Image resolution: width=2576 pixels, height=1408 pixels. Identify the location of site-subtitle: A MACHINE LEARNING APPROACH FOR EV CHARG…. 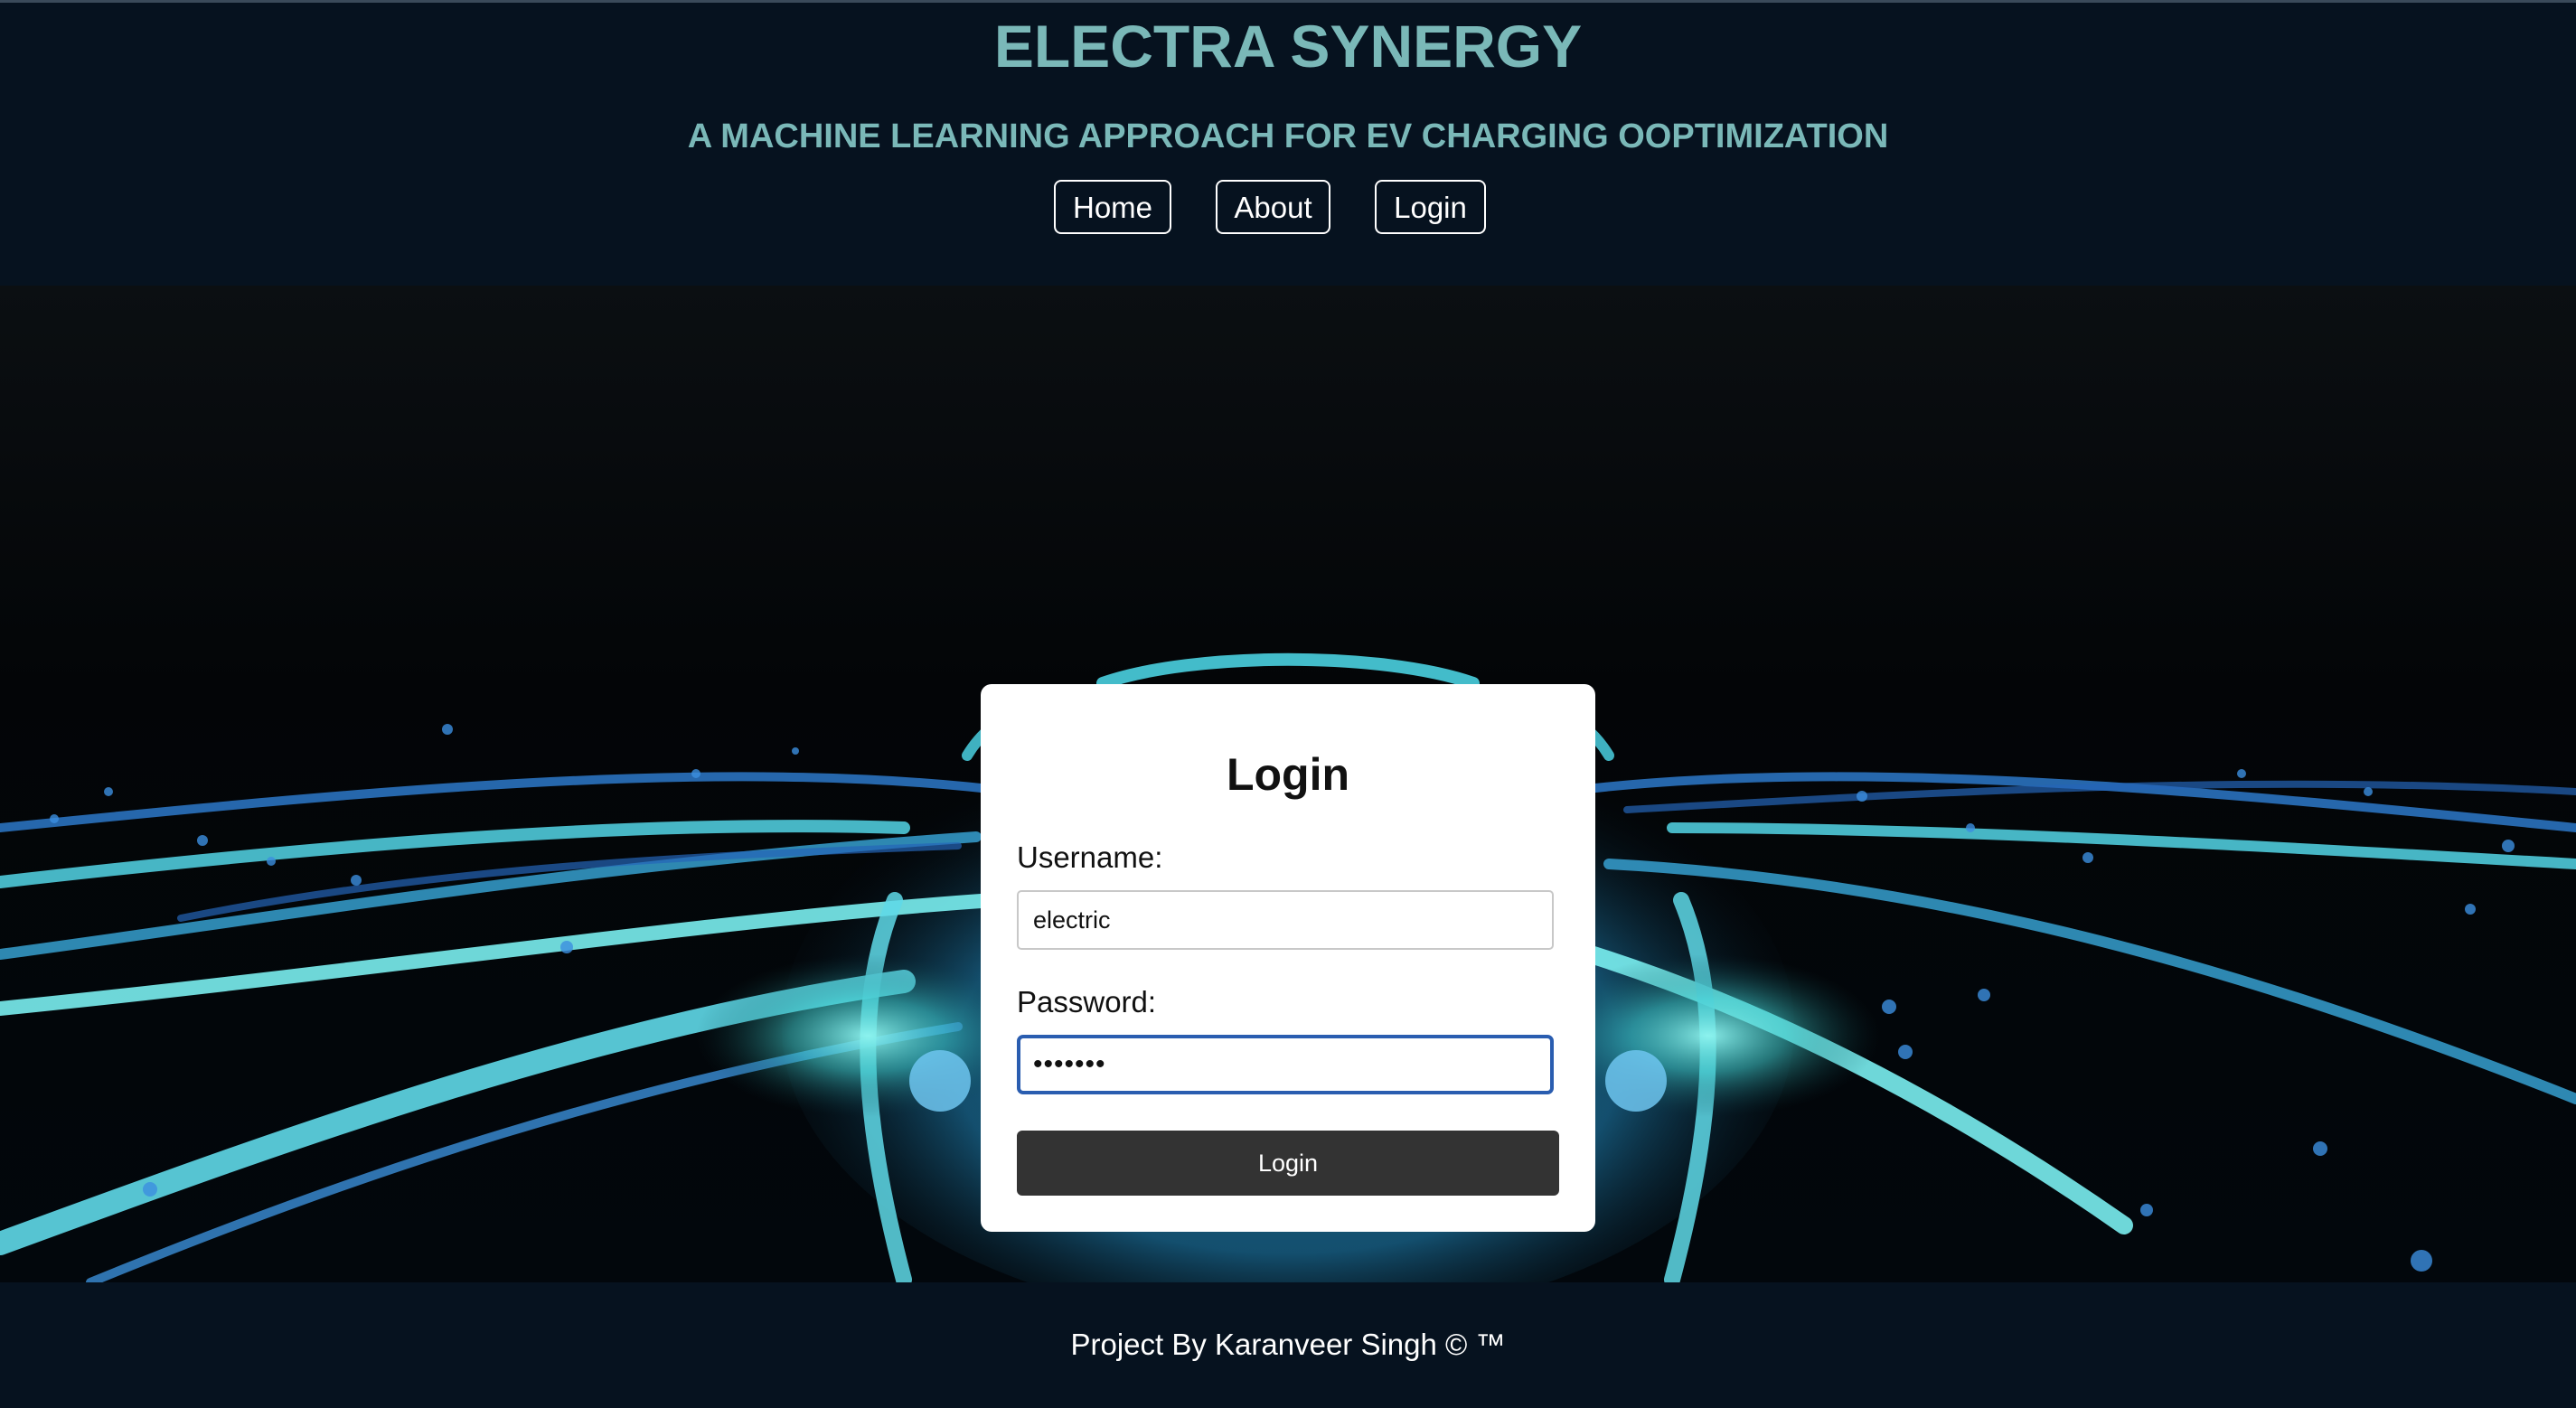
(1288, 136).